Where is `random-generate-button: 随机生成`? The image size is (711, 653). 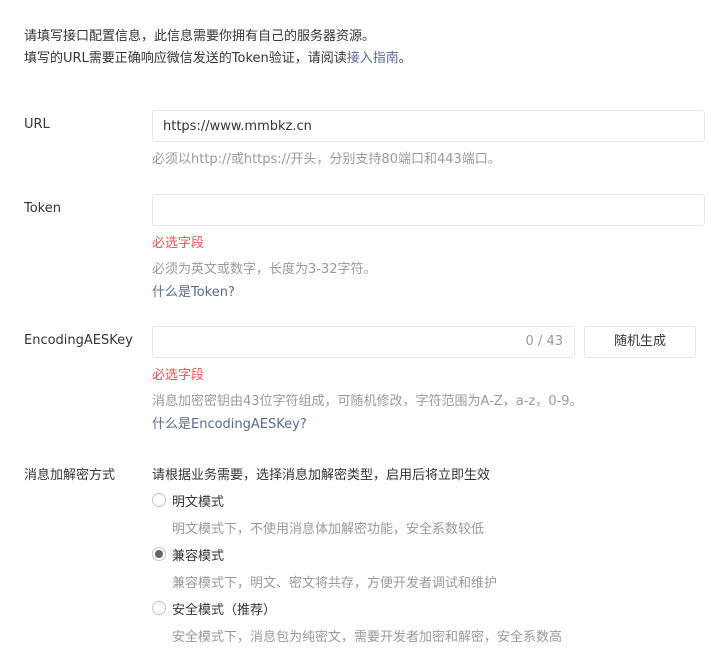
random-generate-button: 随机生成 is located at coordinates (640, 342).